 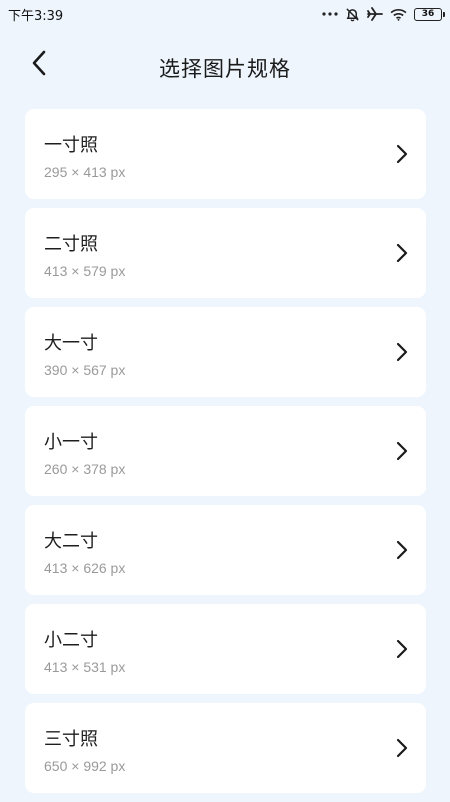 What do you see at coordinates (85, 766) in the screenshot?
I see `spec-item-size: 650 × 992 px` at bounding box center [85, 766].